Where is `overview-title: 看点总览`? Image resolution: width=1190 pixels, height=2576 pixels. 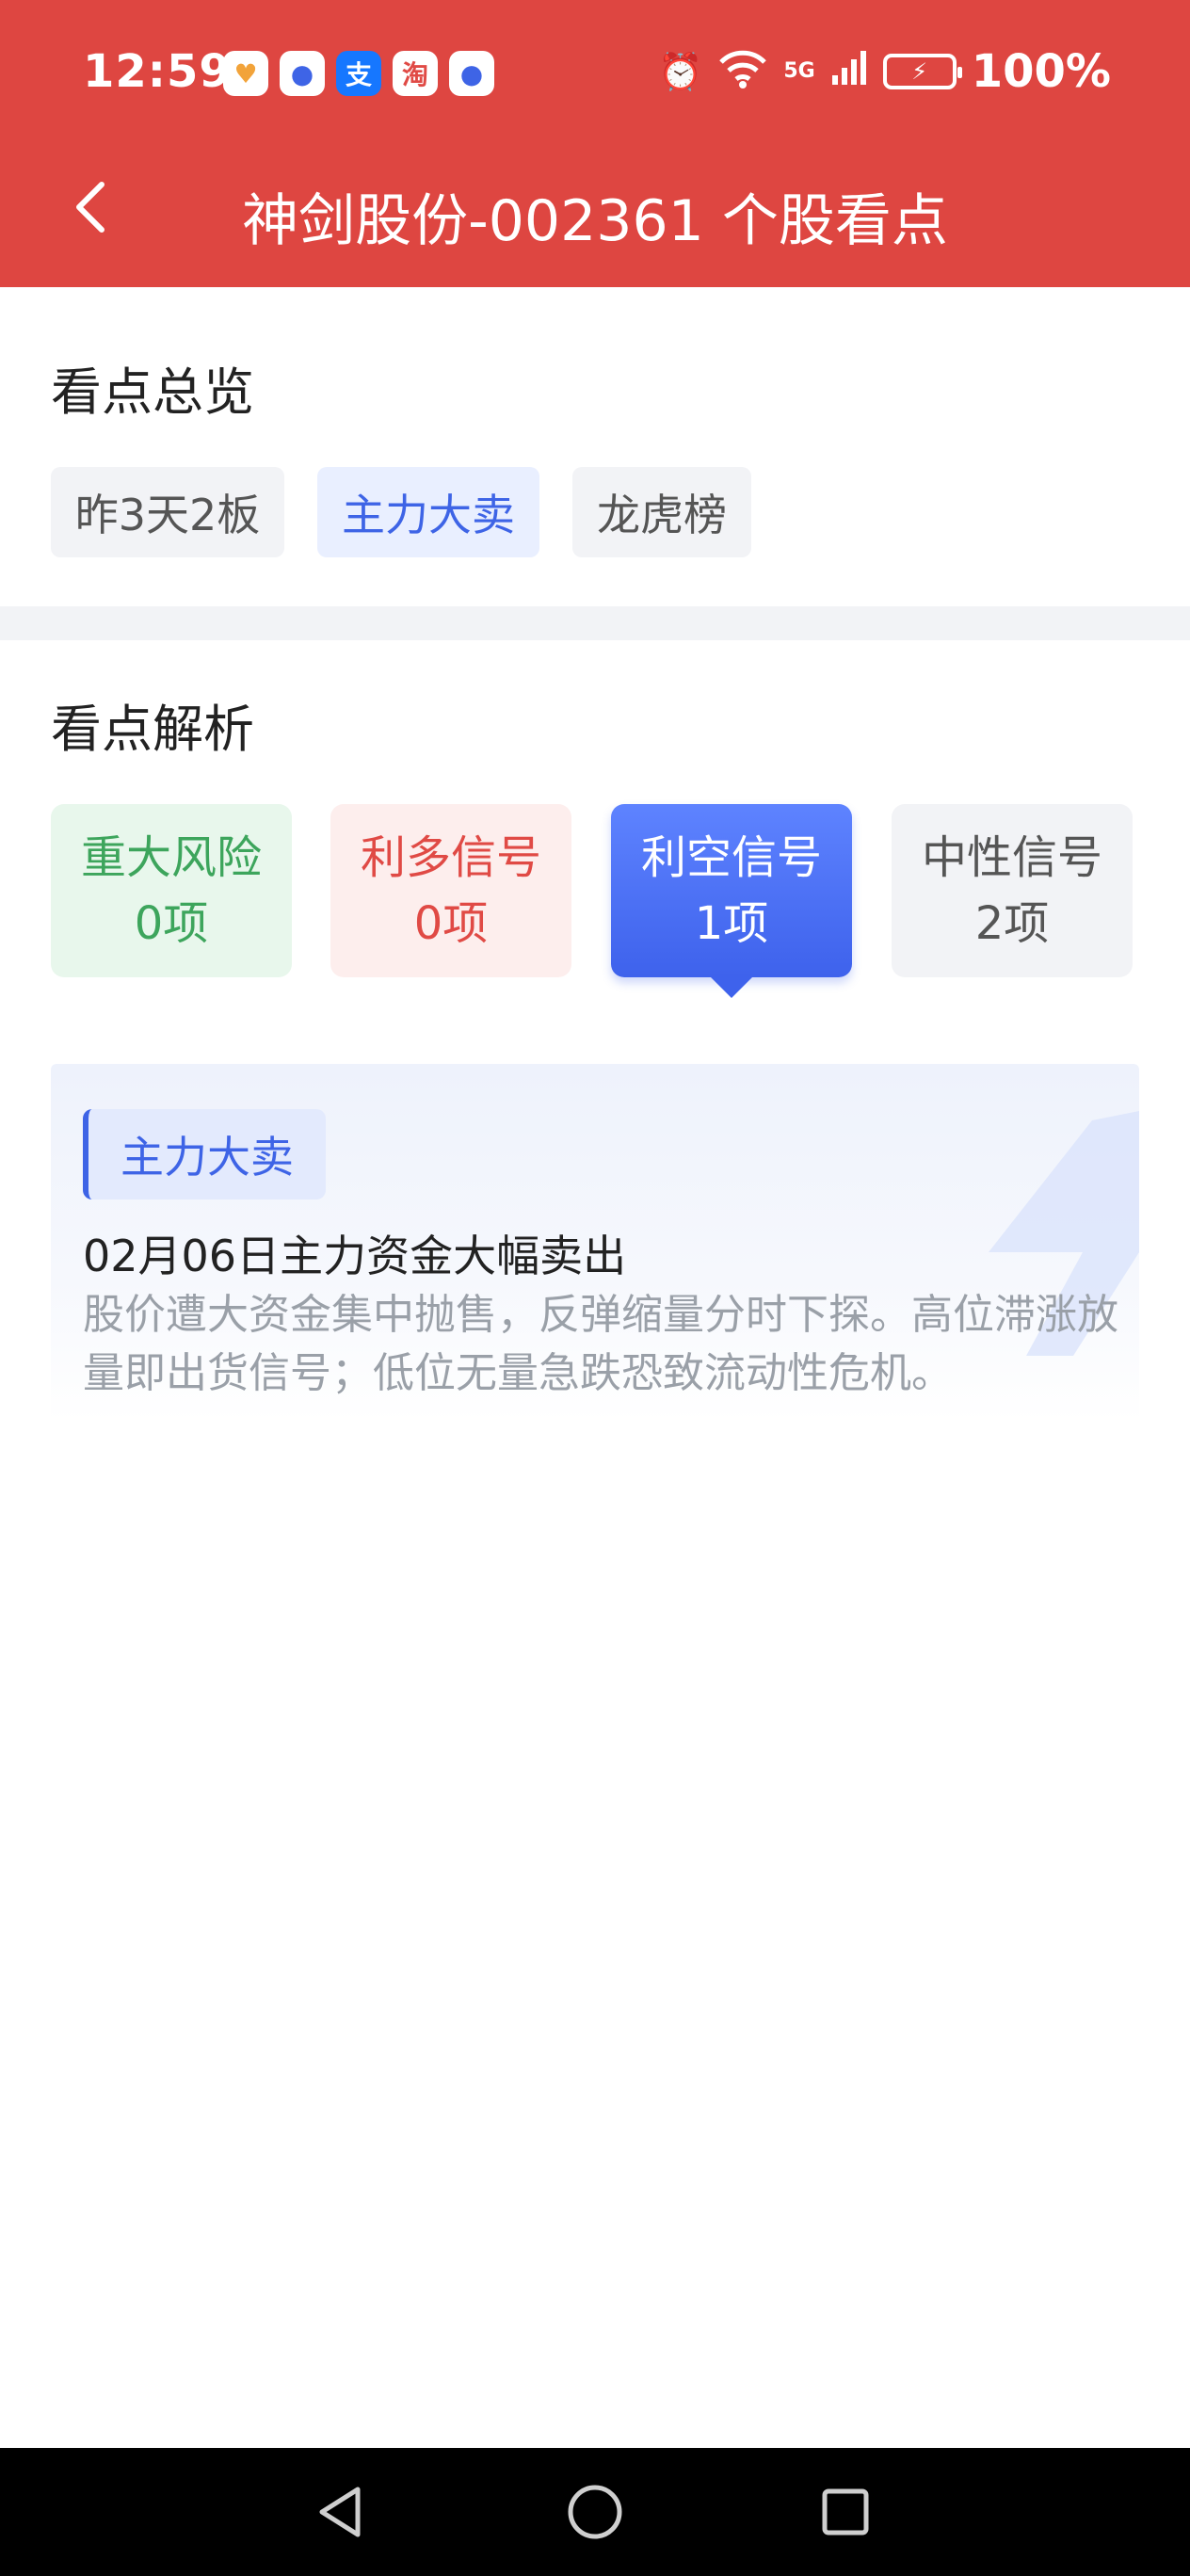
overview-title: 看点总览 is located at coordinates (152, 392).